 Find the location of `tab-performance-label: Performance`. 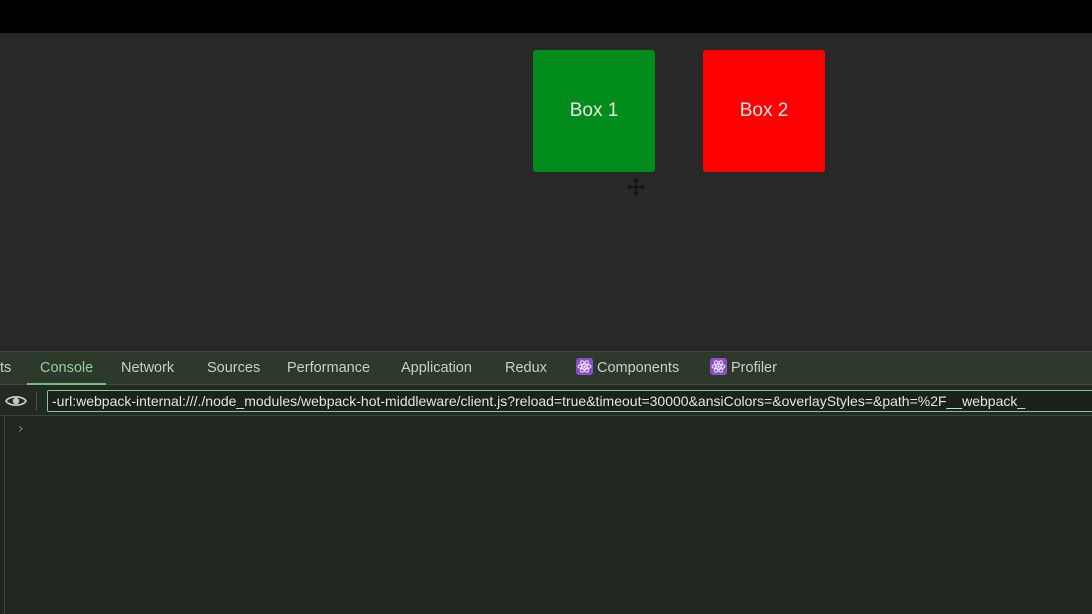

tab-performance-label: Performance is located at coordinates (329, 368).